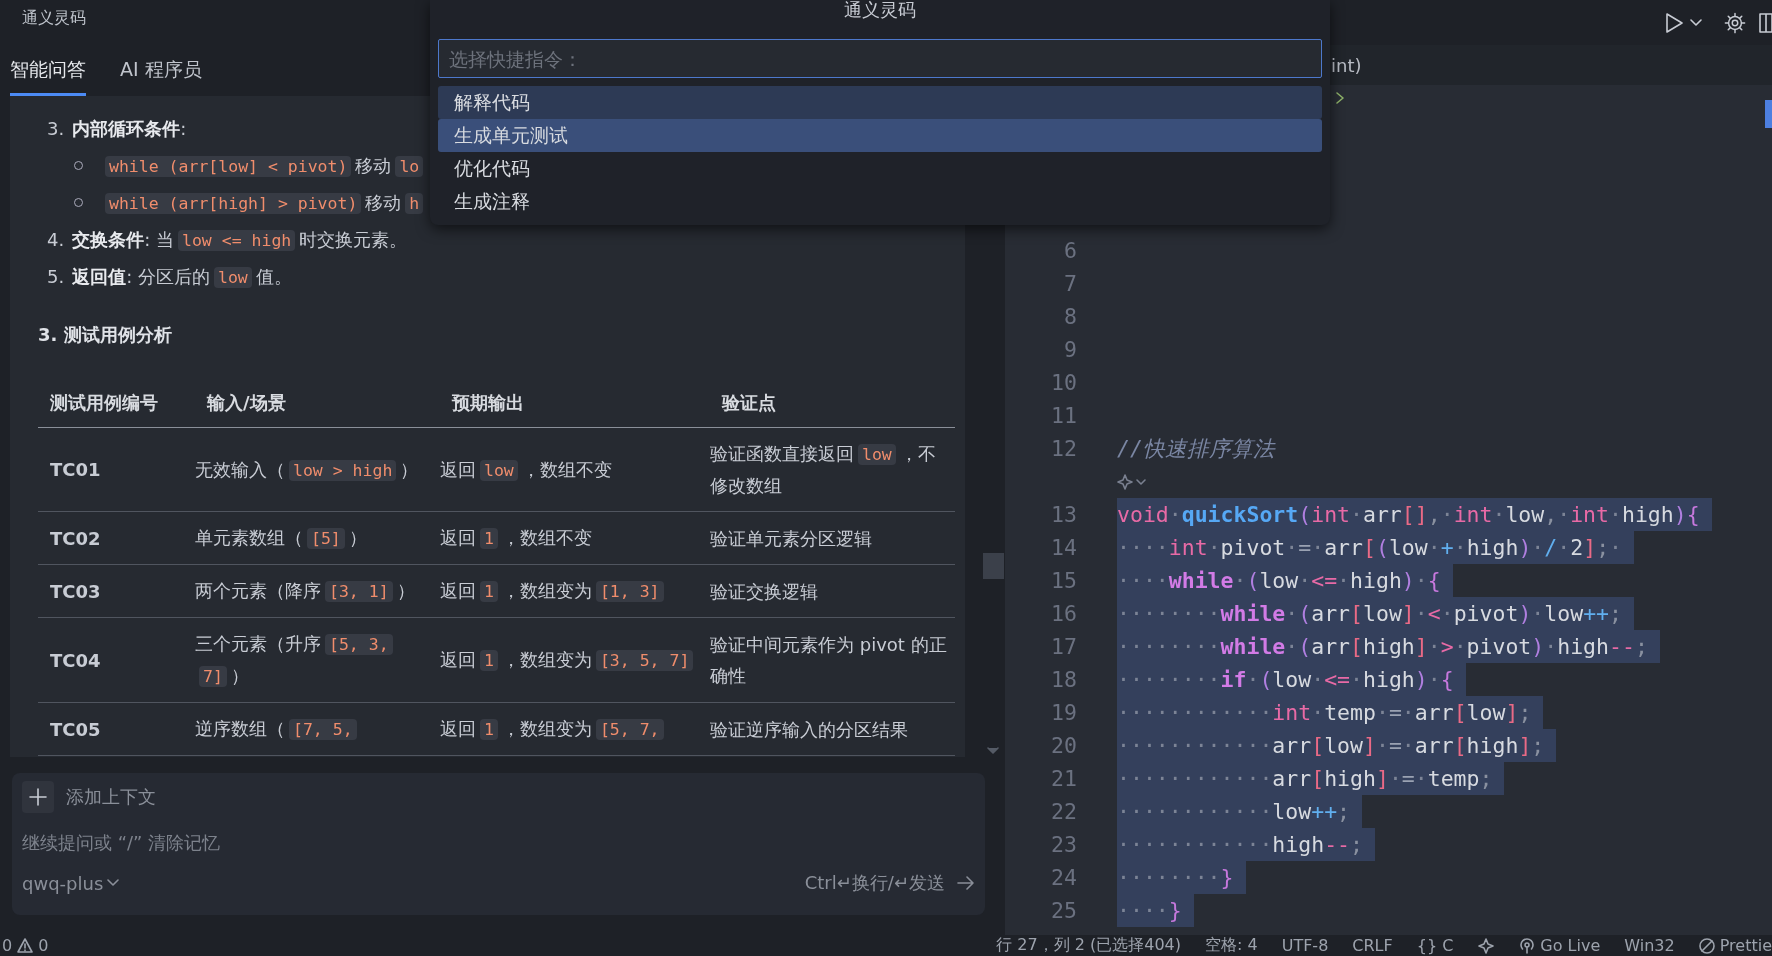 Image resolution: width=1772 pixels, height=956 pixels. I want to click on section-heading: 3. 测试用例分析, so click(105, 335).